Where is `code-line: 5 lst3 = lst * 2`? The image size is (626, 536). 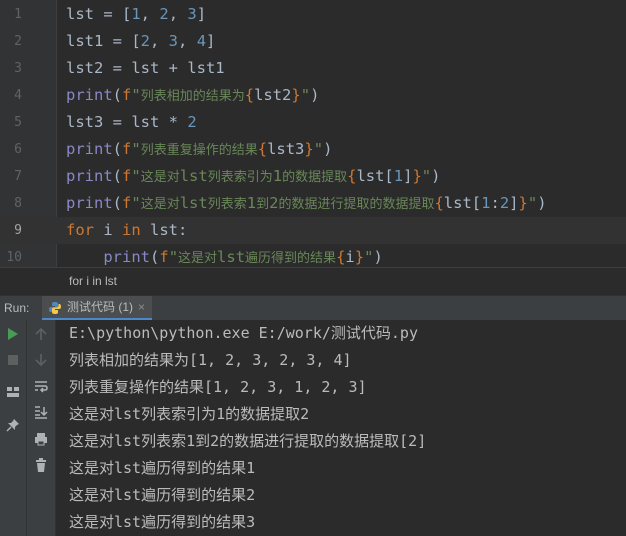
code-line: 5 lst3 = lst * 2 is located at coordinates (313, 122).